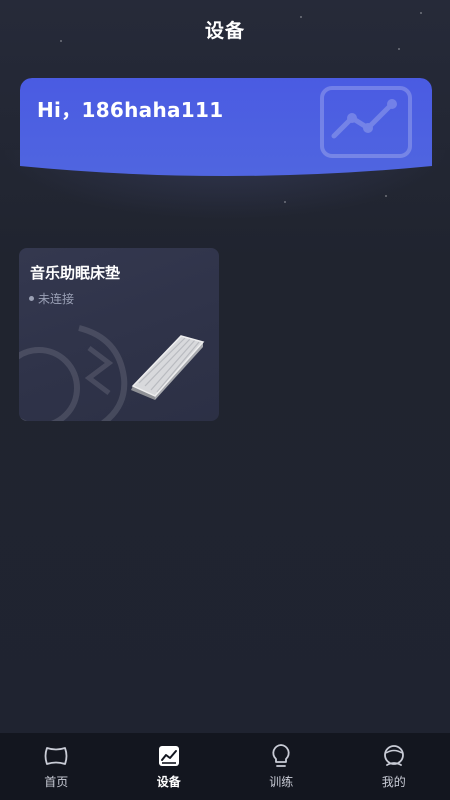  What do you see at coordinates (75, 273) in the screenshot?
I see `device-name: 音乐助眠床垫` at bounding box center [75, 273].